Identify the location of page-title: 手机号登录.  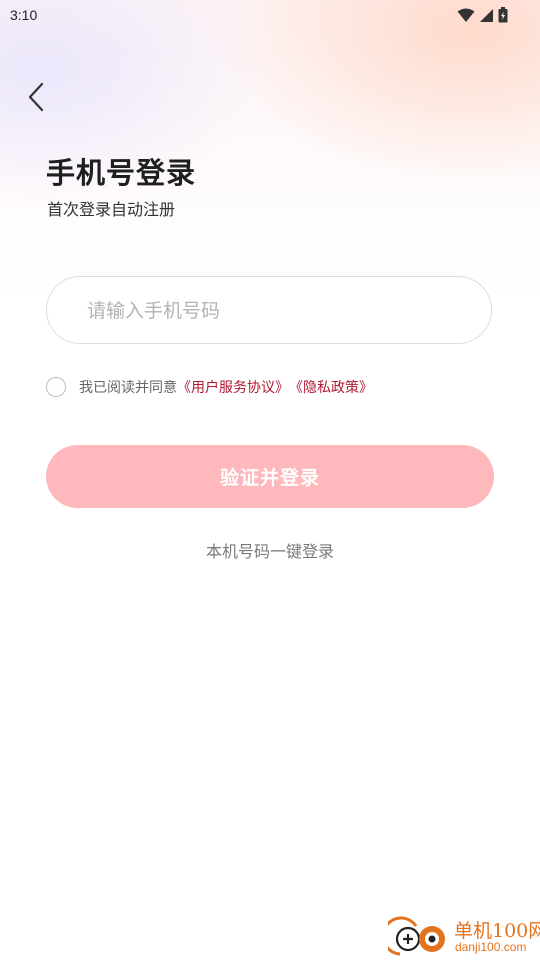
(121, 173).